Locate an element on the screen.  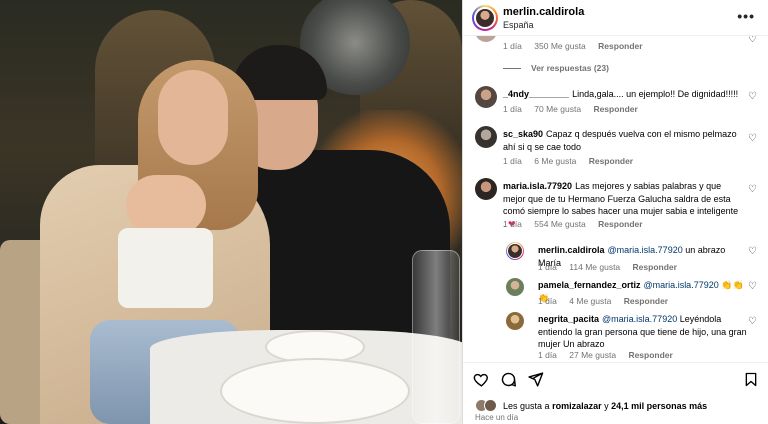
comment-likes: 70 Me gusta is located at coordinates (557, 109).